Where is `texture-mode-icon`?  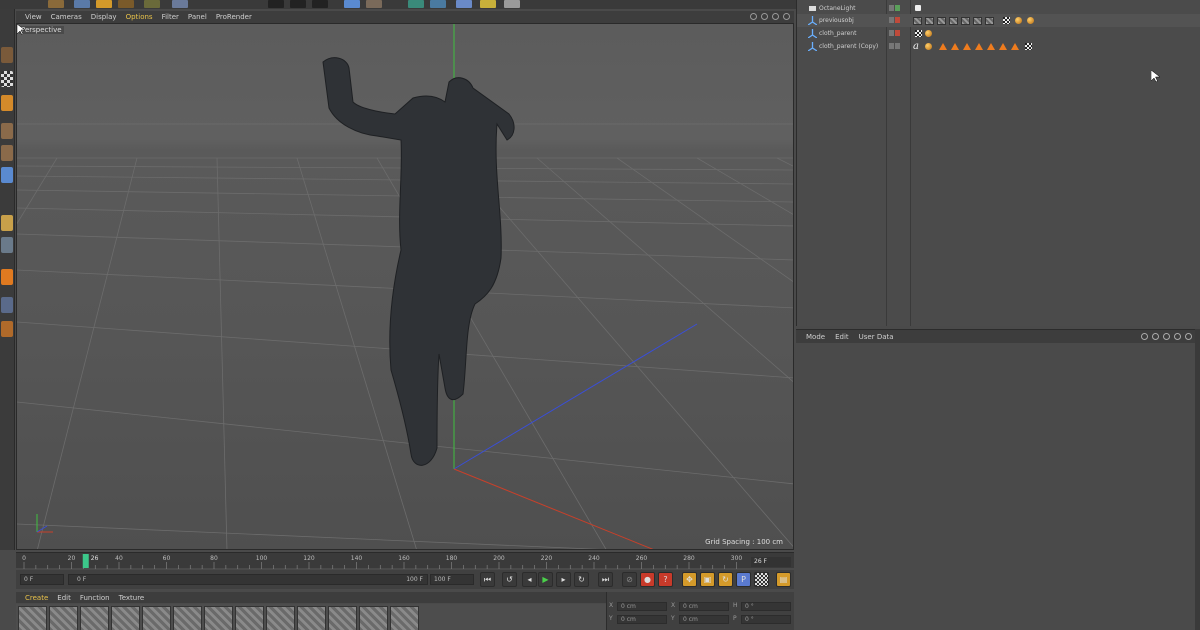
texture-mode-icon is located at coordinates (7, 79).